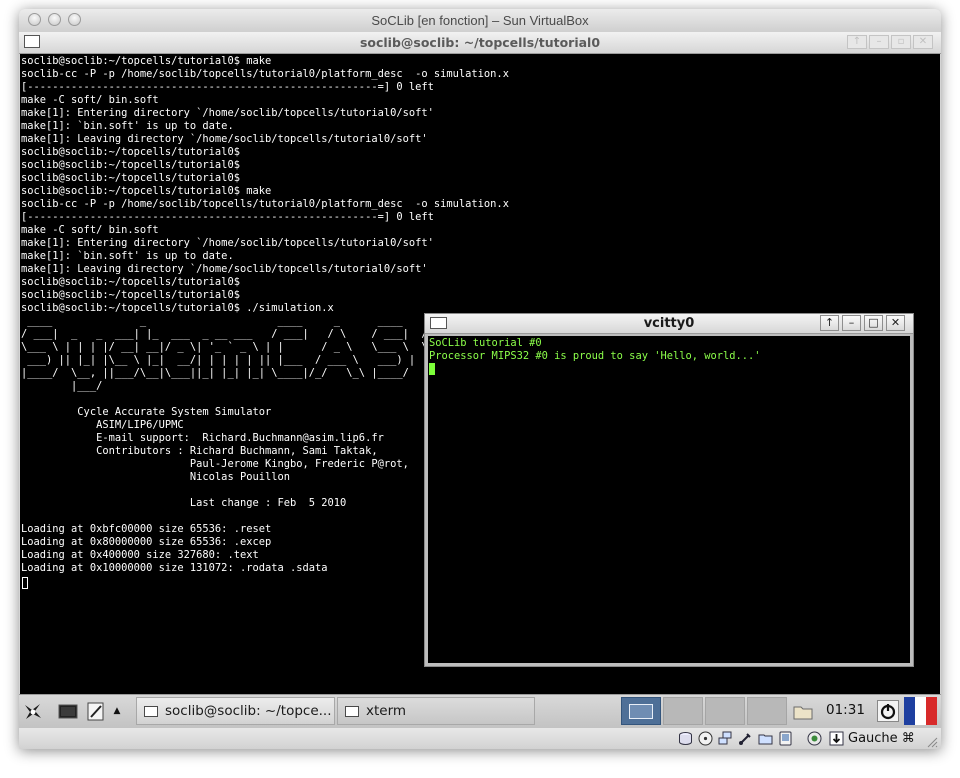 Image resolution: width=960 pixels, height=778 pixels. I want to click on virtualization-icon, so click(814, 738).